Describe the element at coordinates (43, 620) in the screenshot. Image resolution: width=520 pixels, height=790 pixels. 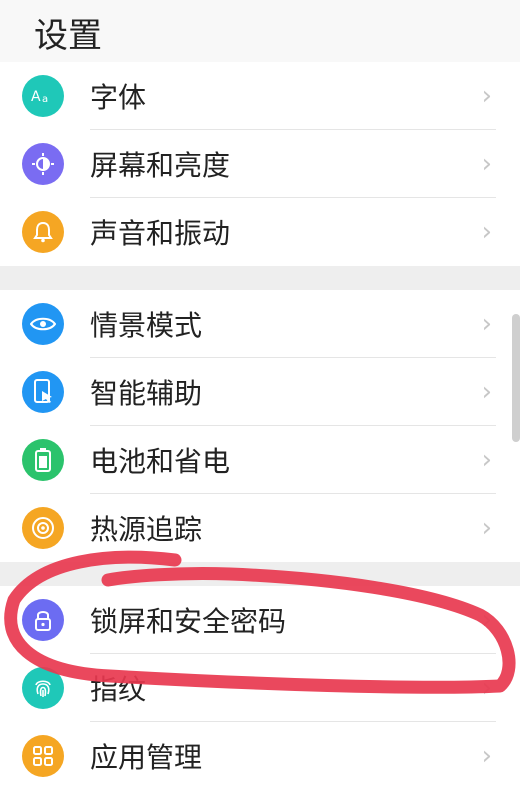
I see `lock-icon` at that location.